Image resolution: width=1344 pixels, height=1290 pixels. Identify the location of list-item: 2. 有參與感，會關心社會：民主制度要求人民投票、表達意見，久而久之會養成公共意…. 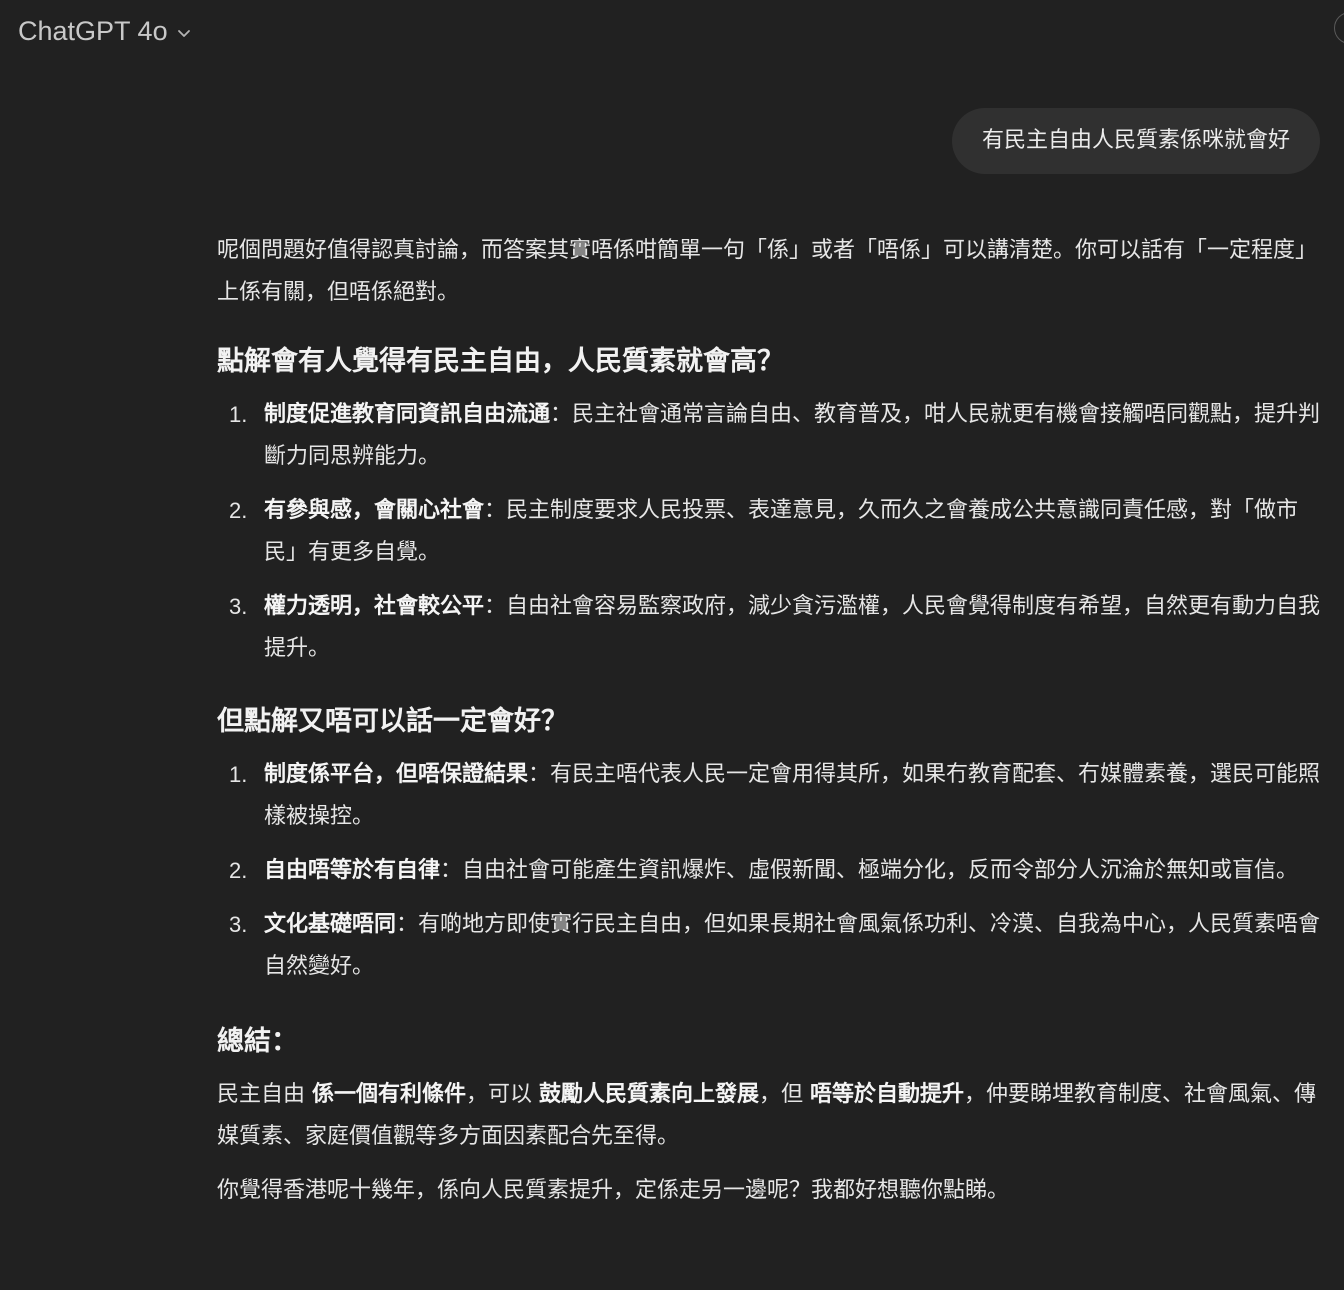
(770, 532).